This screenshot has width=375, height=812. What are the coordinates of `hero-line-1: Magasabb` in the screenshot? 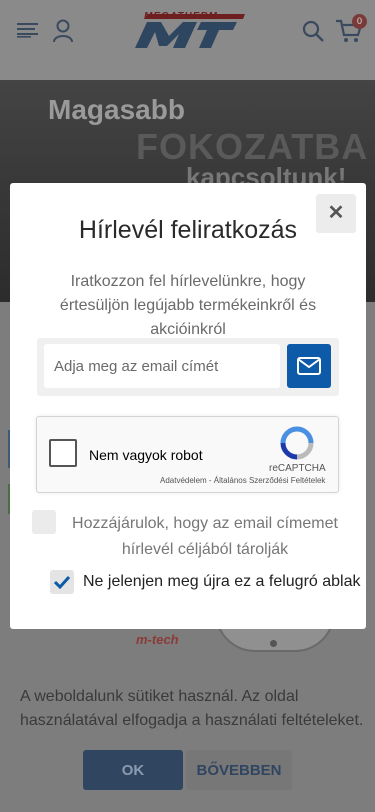 It's located at (116, 109).